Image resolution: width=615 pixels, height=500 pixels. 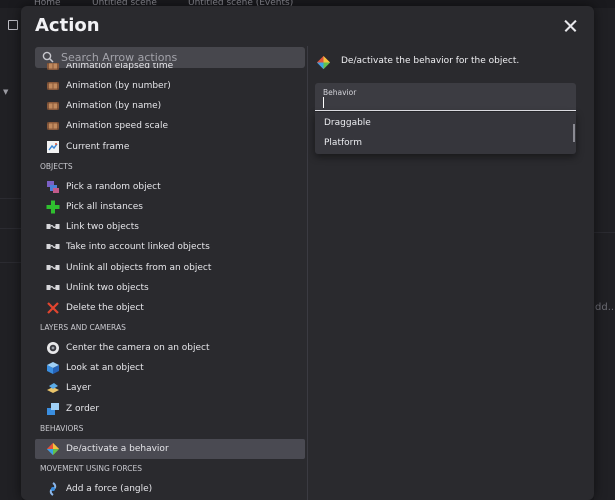 What do you see at coordinates (138, 348) in the screenshot?
I see `action-item-label: Center the camera on an object` at bounding box center [138, 348].